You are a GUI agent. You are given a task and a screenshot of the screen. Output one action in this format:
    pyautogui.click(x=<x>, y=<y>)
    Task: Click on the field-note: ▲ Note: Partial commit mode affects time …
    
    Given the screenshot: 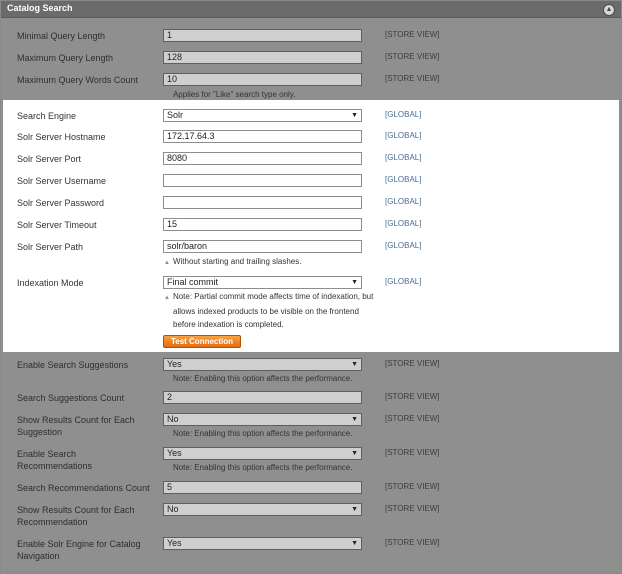 What is the action you would take?
    pyautogui.click(x=269, y=310)
    